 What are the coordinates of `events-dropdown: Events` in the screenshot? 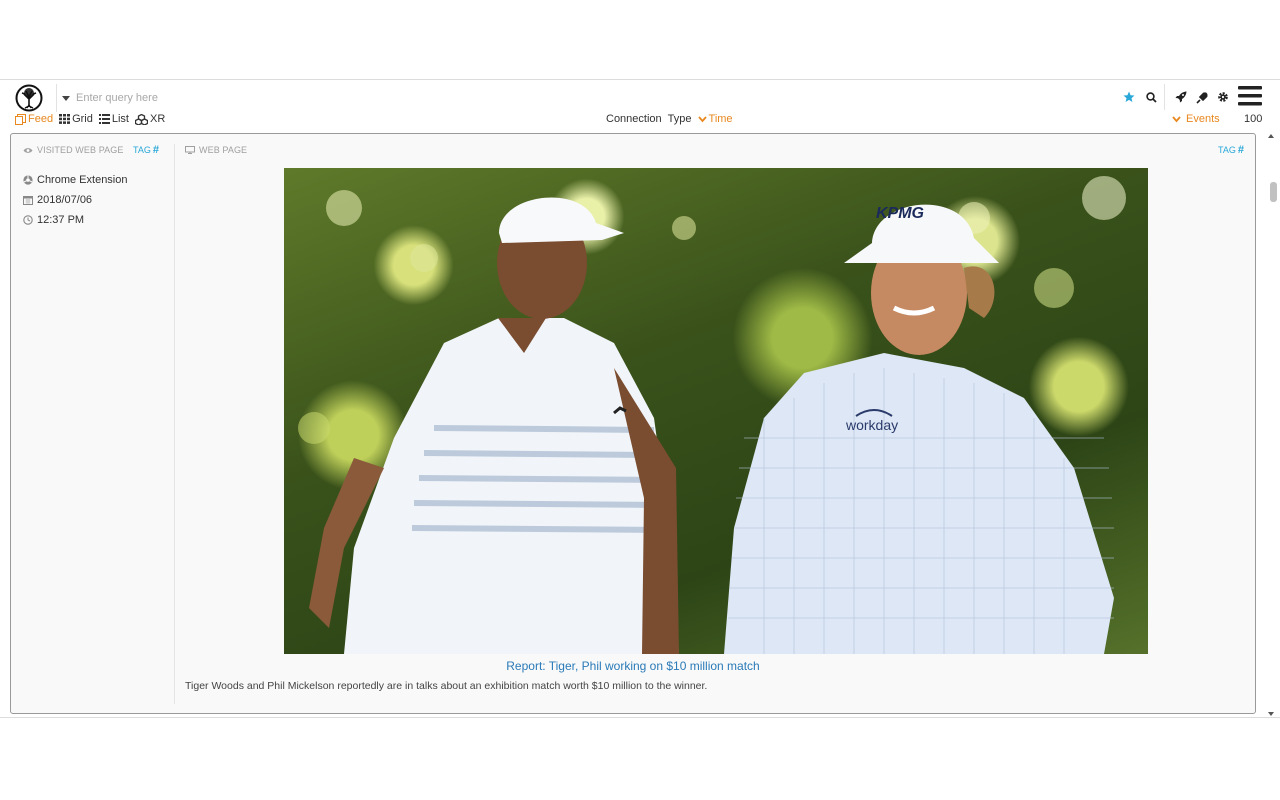 It's located at (1196, 119).